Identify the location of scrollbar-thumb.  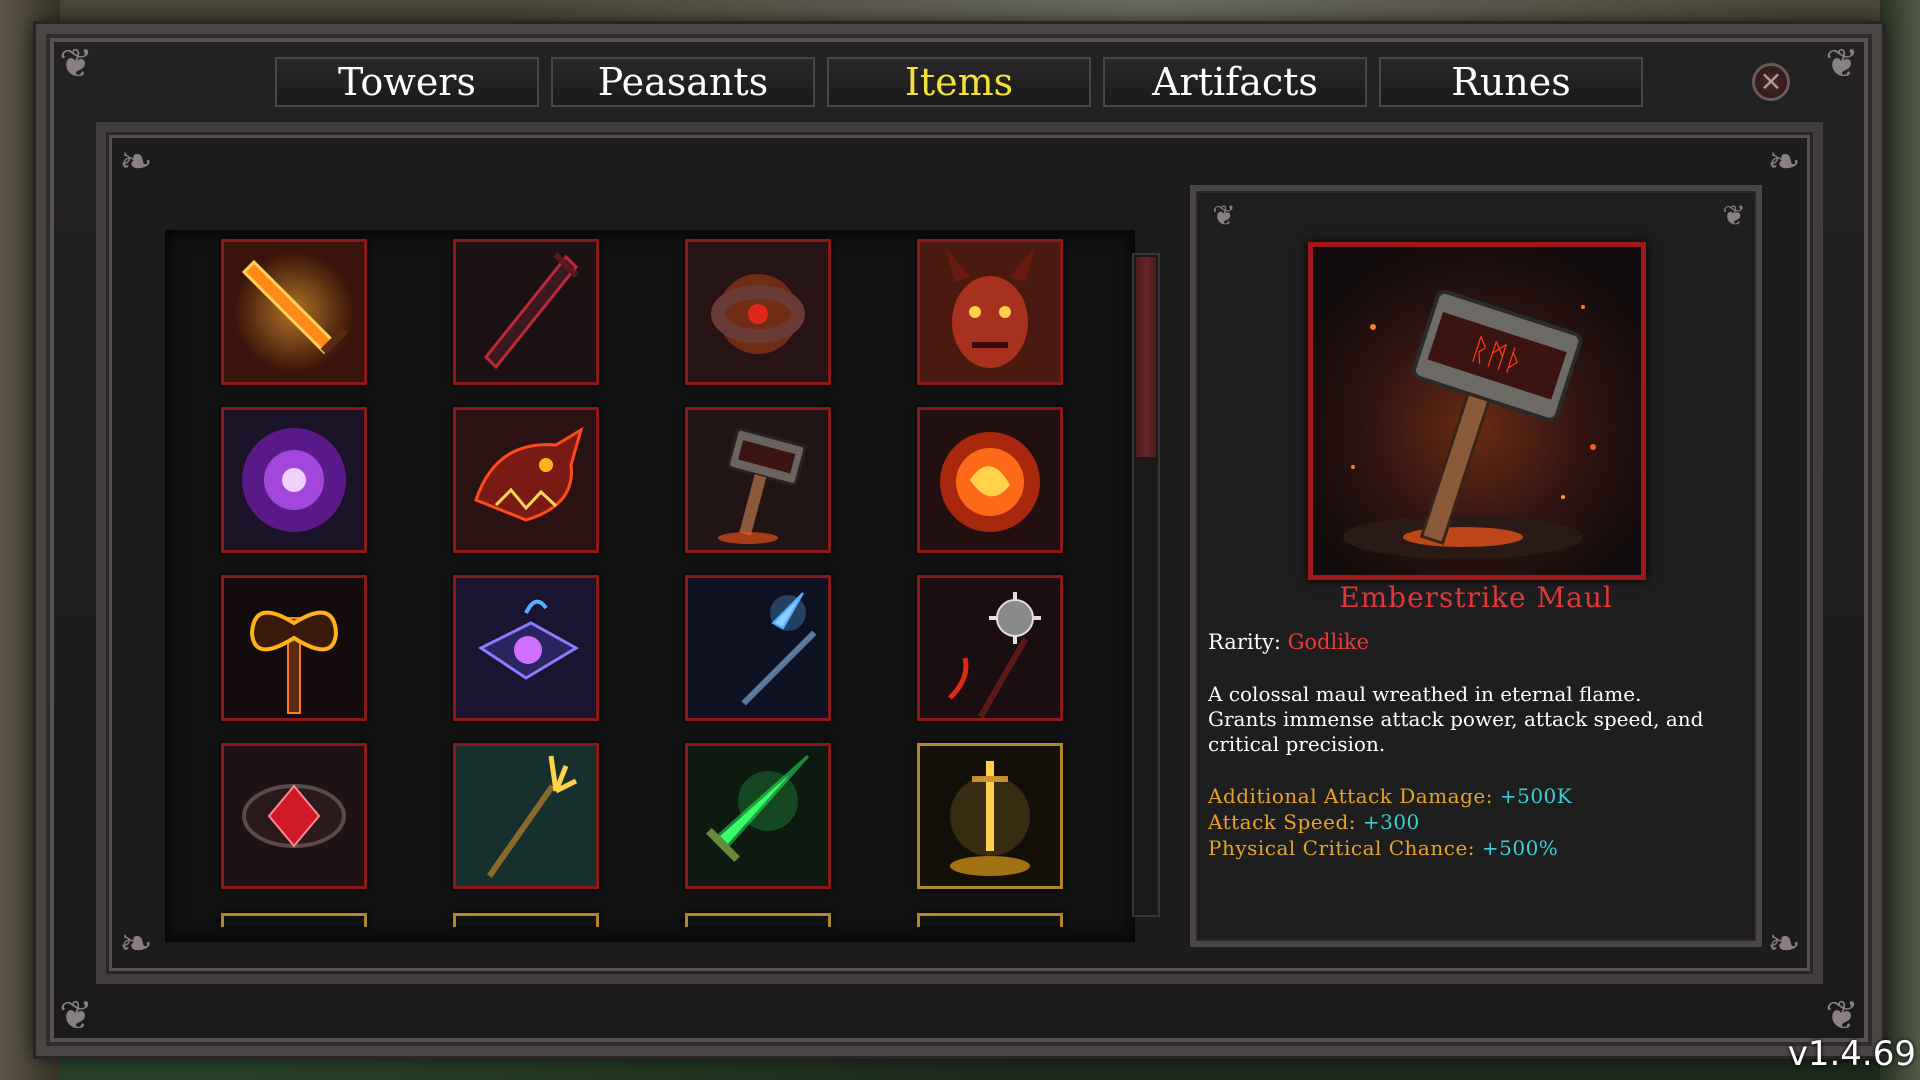
(1146, 357).